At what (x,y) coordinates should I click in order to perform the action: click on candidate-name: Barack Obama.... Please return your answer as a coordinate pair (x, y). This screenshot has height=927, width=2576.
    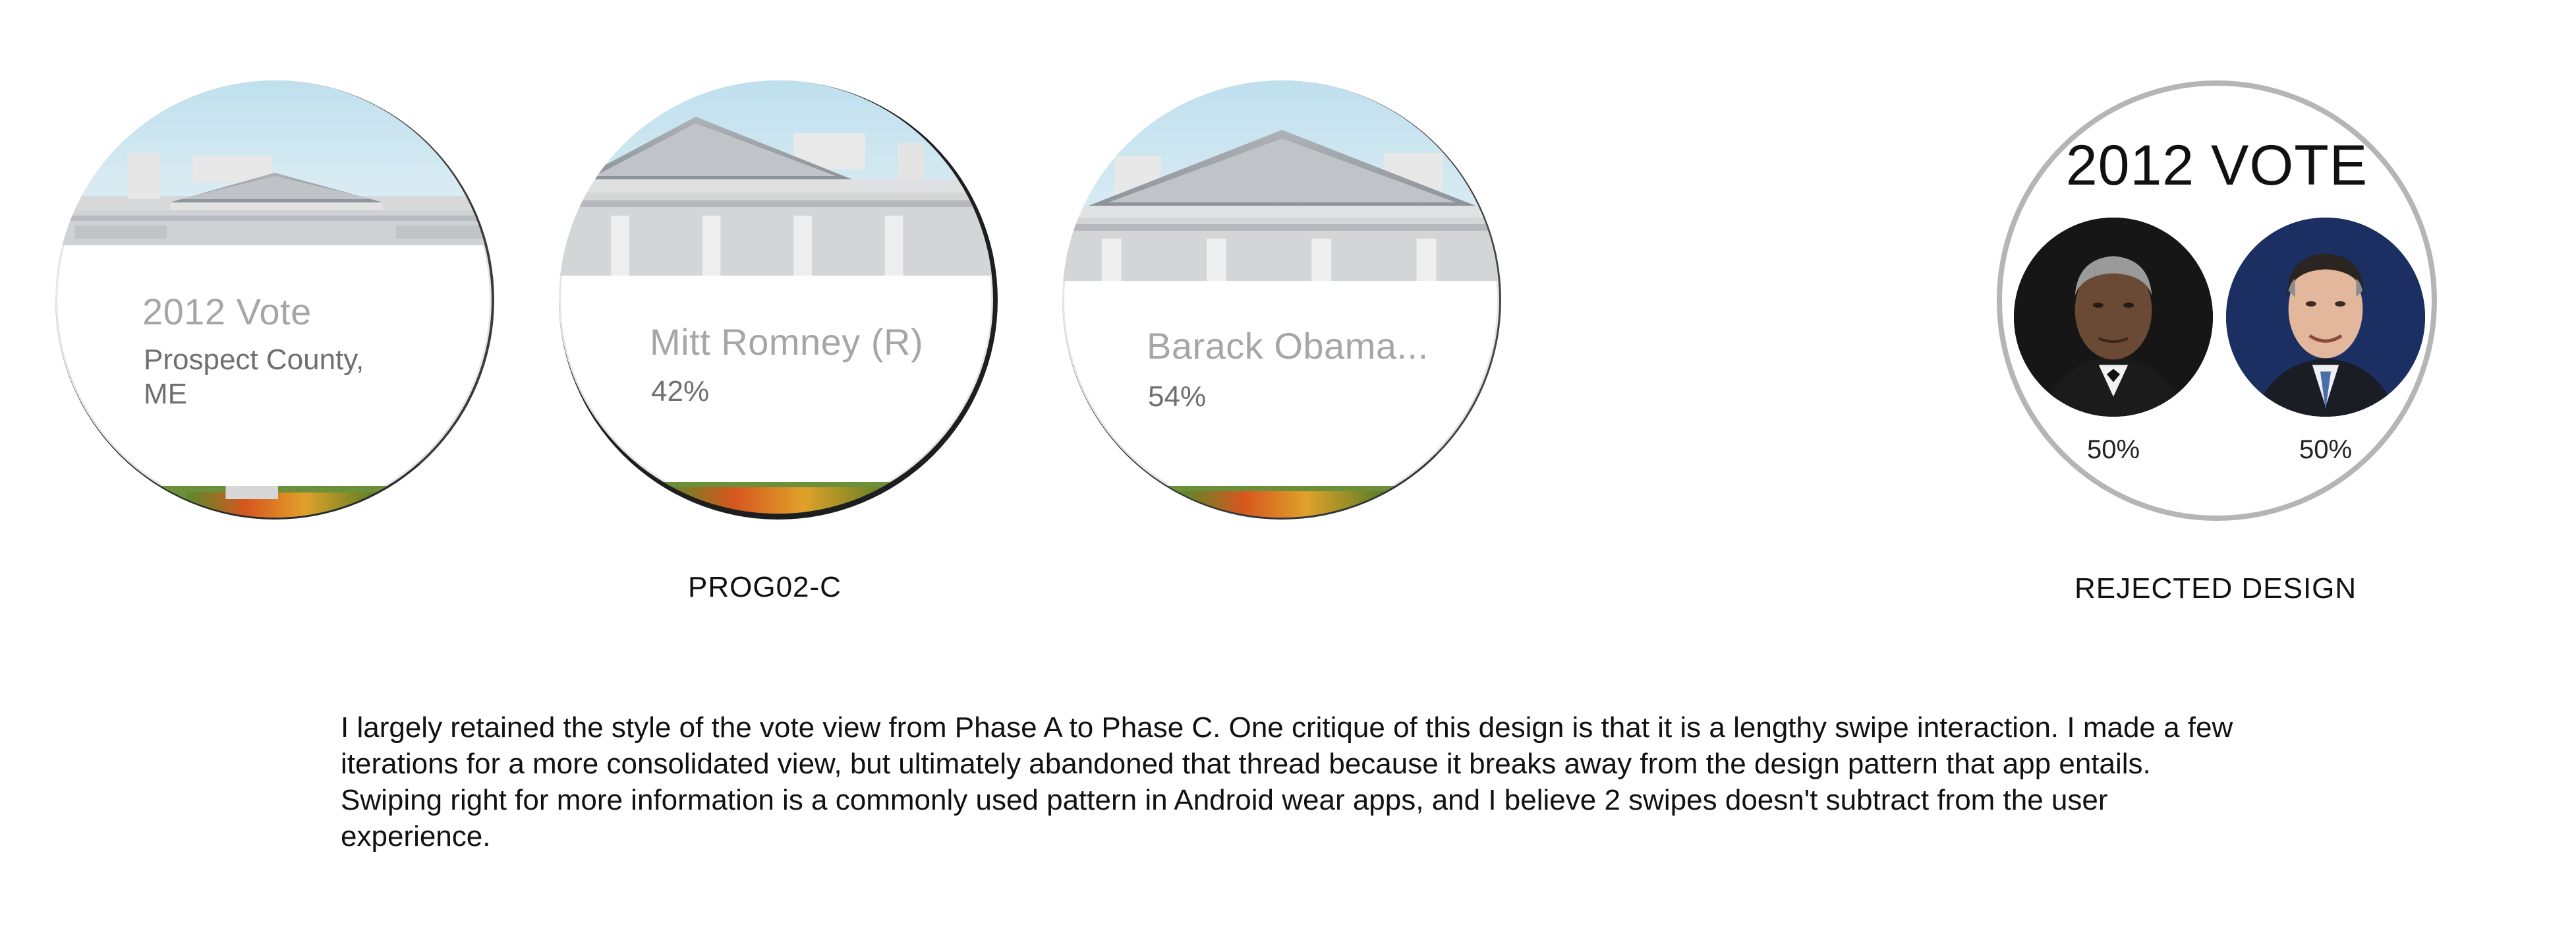
    Looking at the image, I should click on (1288, 346).